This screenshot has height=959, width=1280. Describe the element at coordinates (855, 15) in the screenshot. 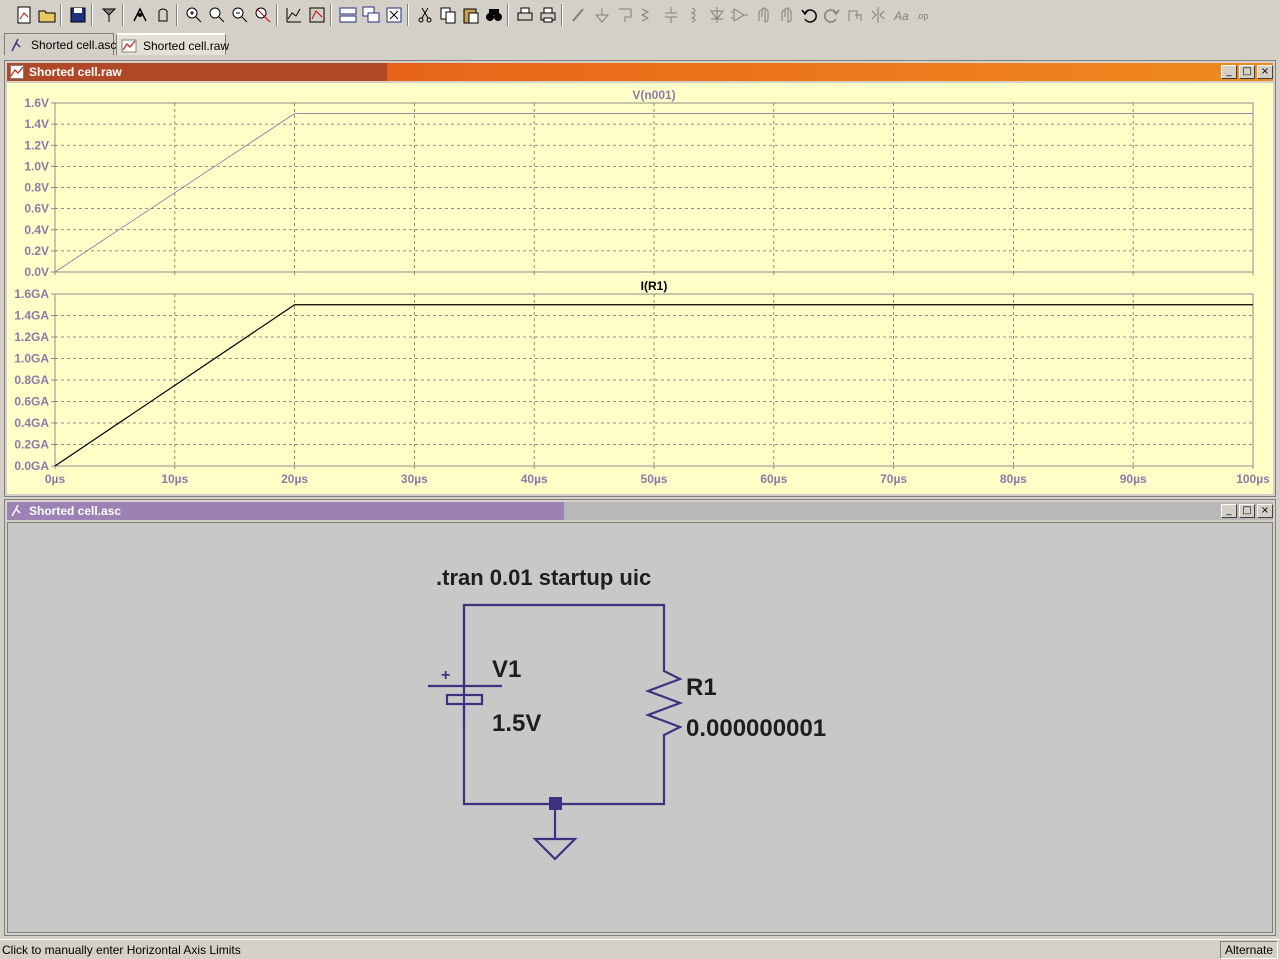

I see `rotate-icon` at that location.